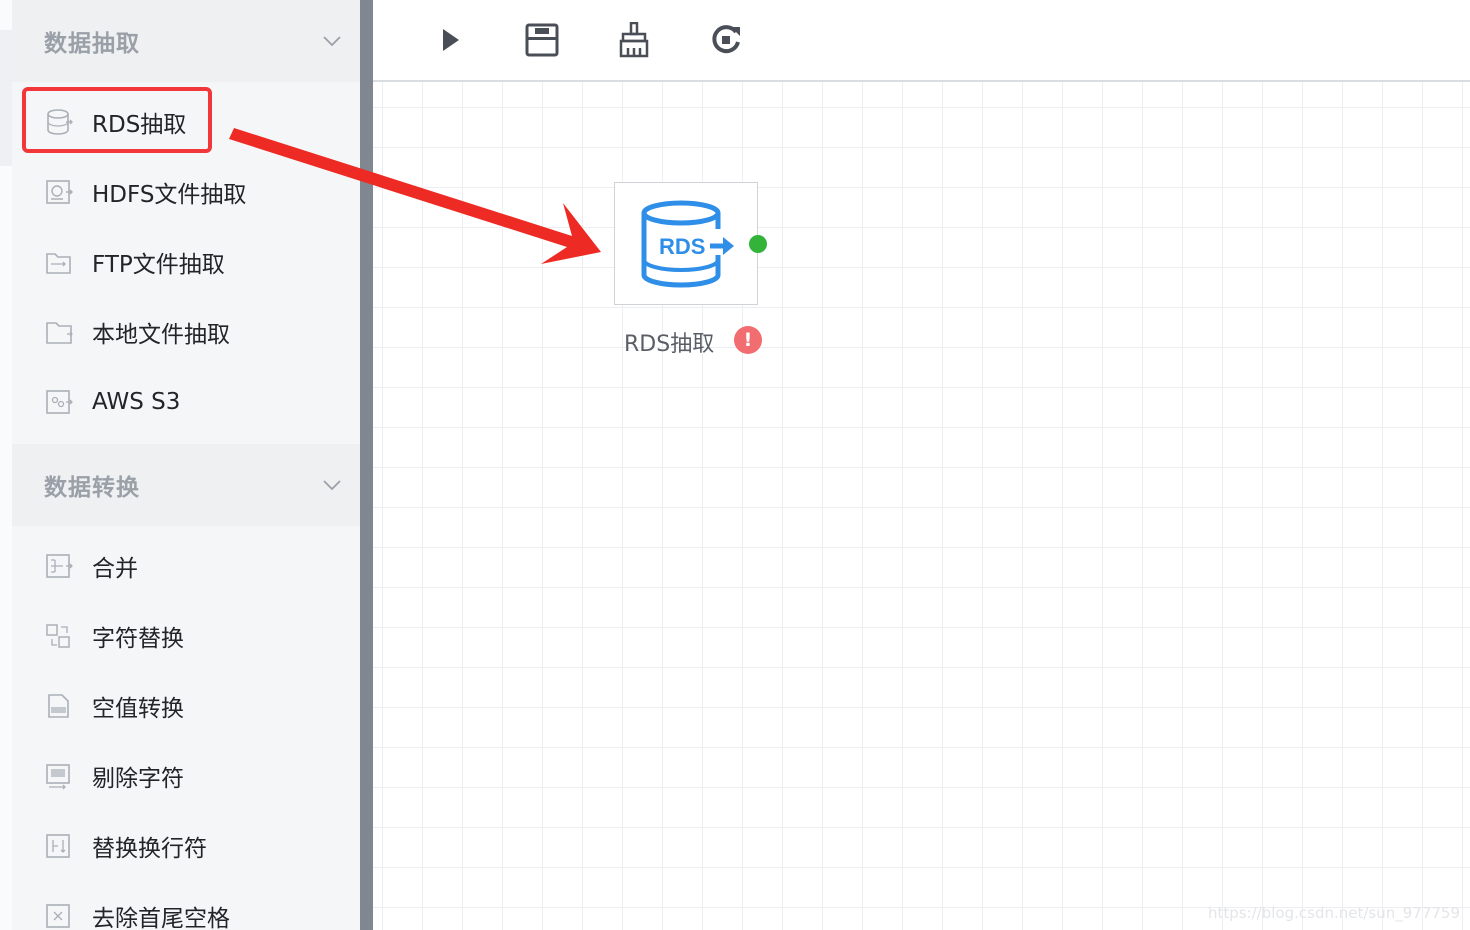 The width and height of the screenshot is (1470, 930). What do you see at coordinates (59, 566) in the screenshot?
I see `merge-icon` at bounding box center [59, 566].